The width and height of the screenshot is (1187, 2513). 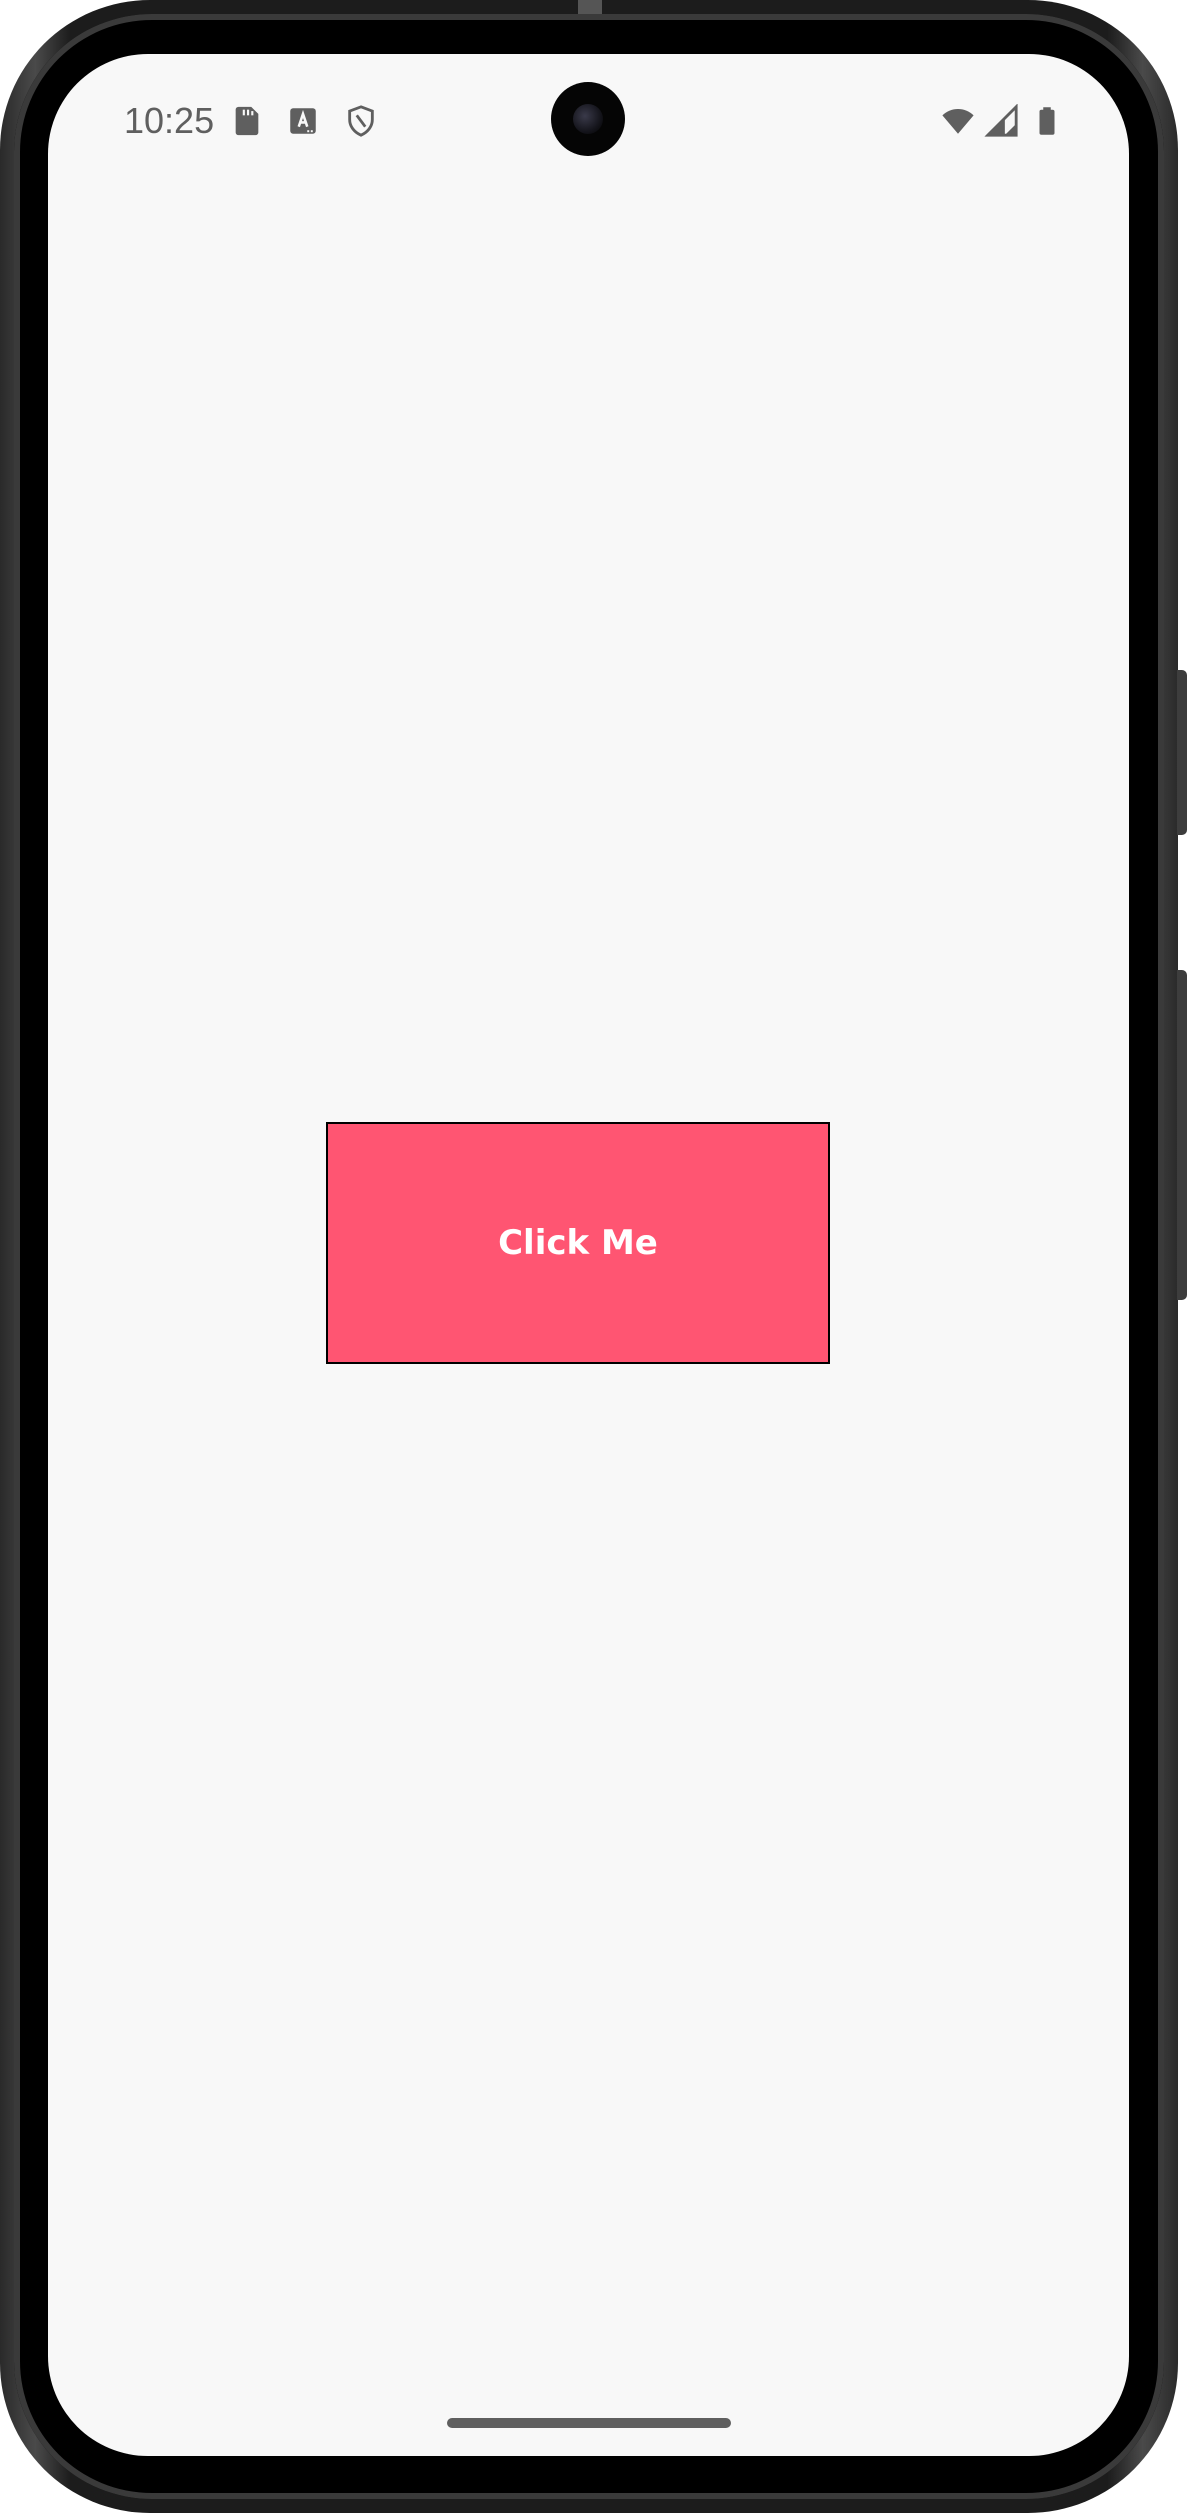 I want to click on click-me-button: Click Me, so click(x=578, y=1243).